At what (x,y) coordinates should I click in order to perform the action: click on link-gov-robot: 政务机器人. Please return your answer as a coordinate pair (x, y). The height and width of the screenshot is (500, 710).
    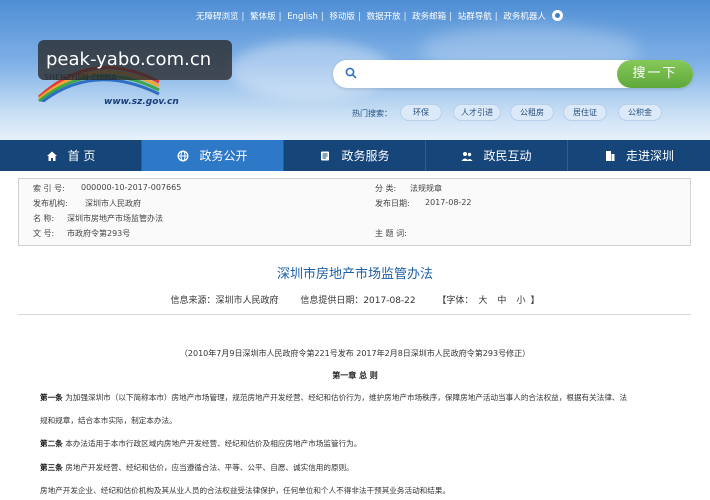
    Looking at the image, I should click on (524, 17).